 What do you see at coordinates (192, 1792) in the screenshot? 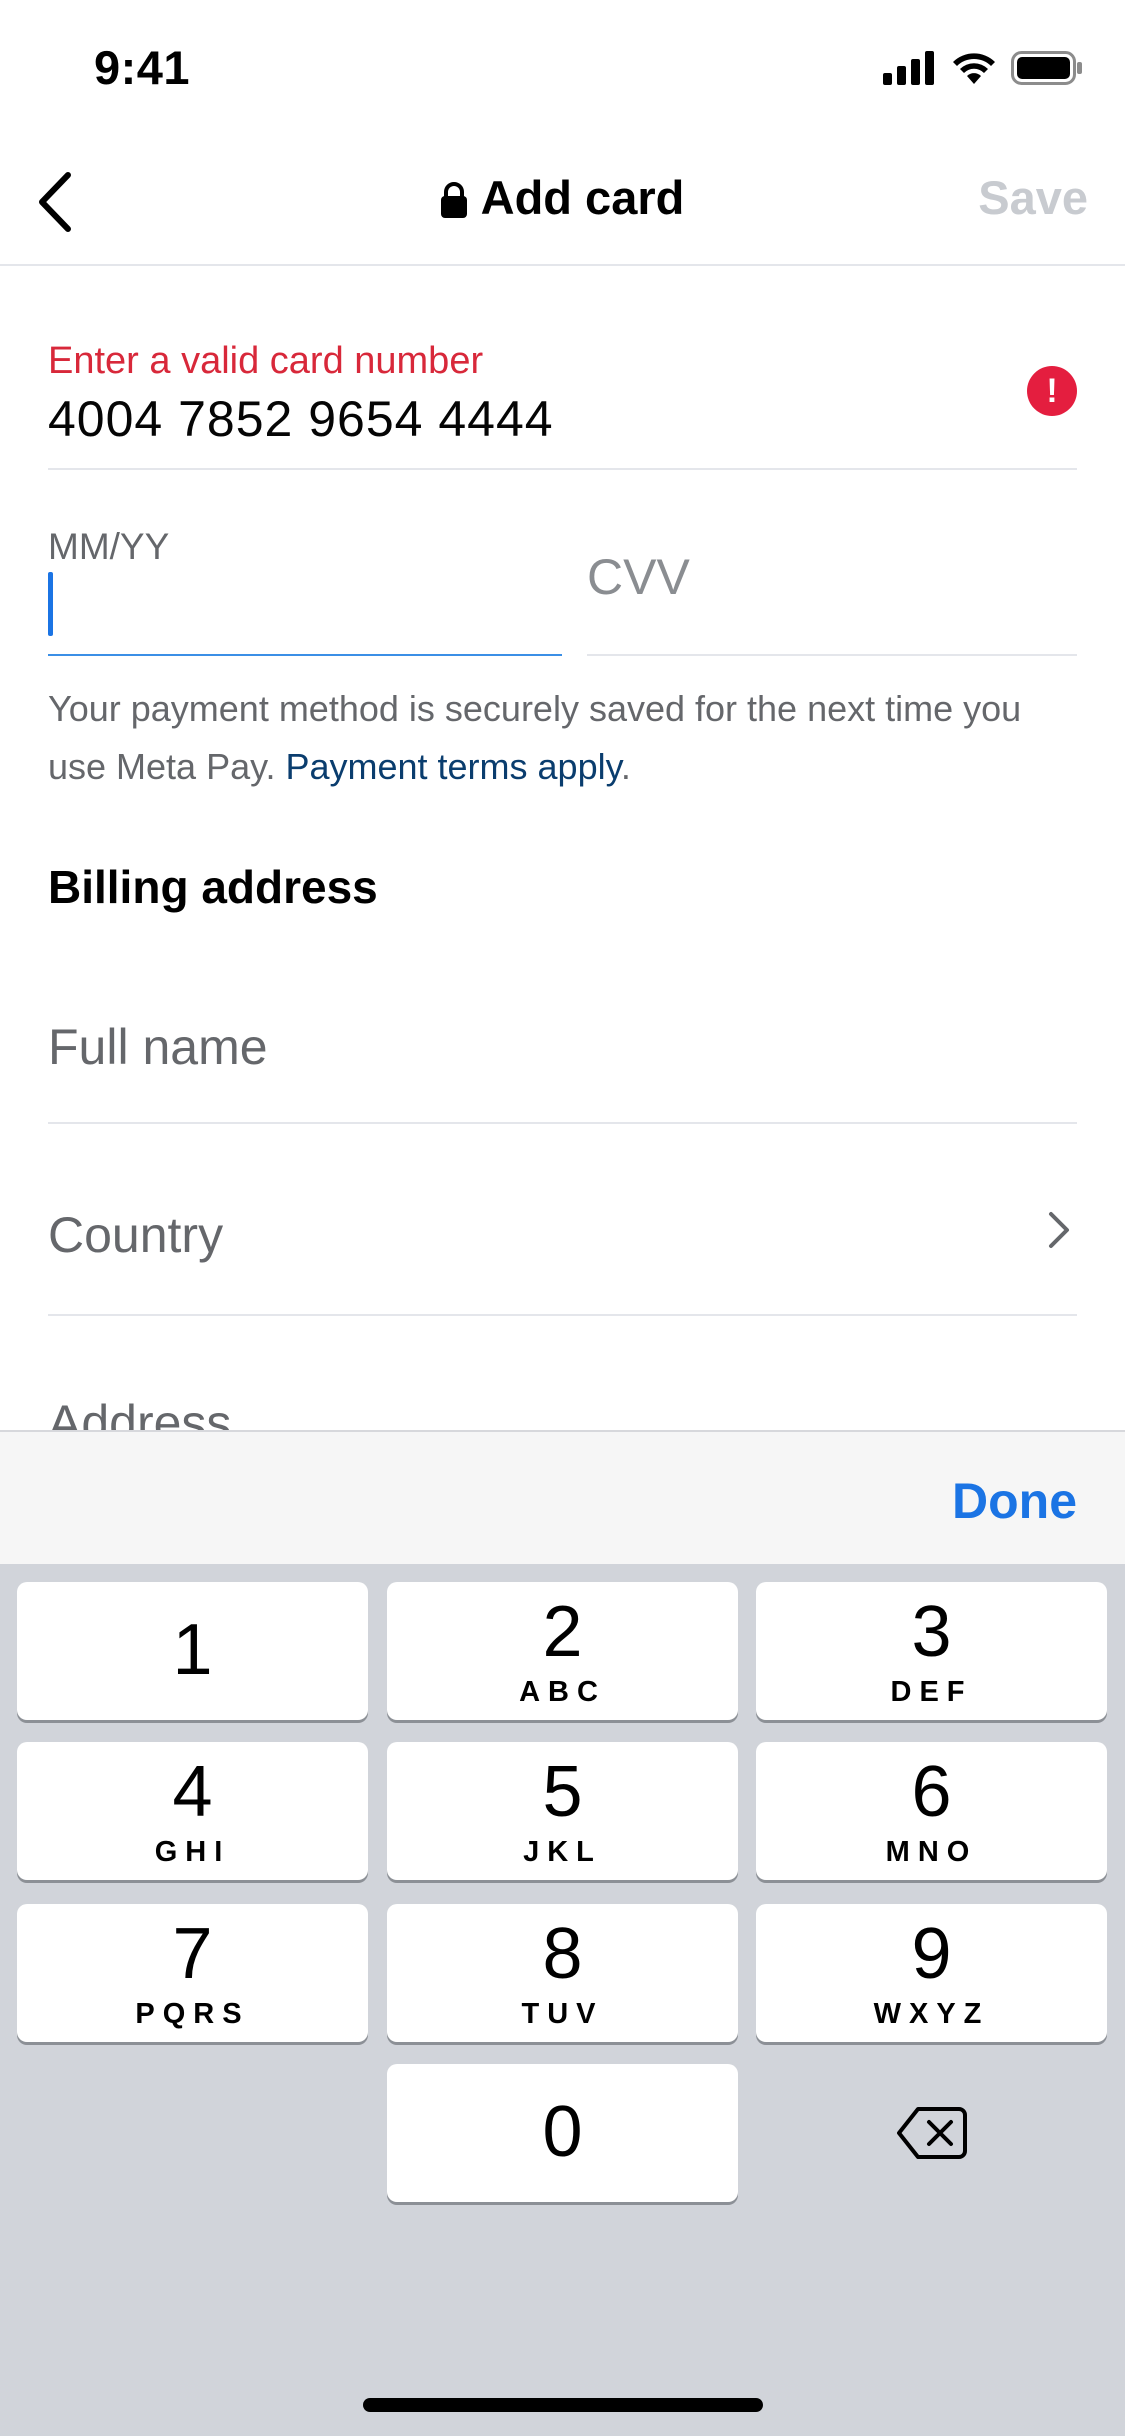
I see `key-digit: 4` at bounding box center [192, 1792].